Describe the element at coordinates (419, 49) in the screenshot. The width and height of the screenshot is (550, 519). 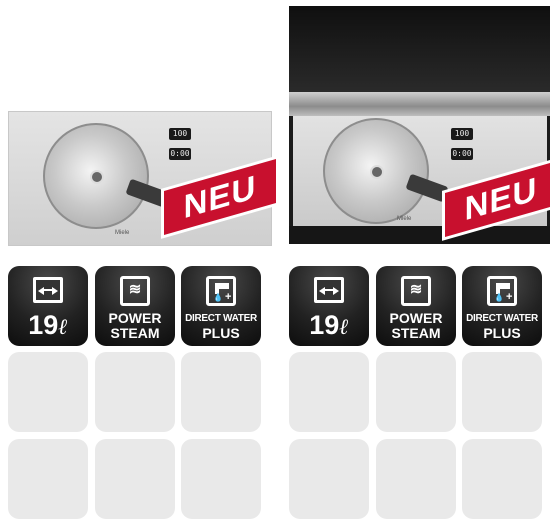
I see `glass-panel` at that location.